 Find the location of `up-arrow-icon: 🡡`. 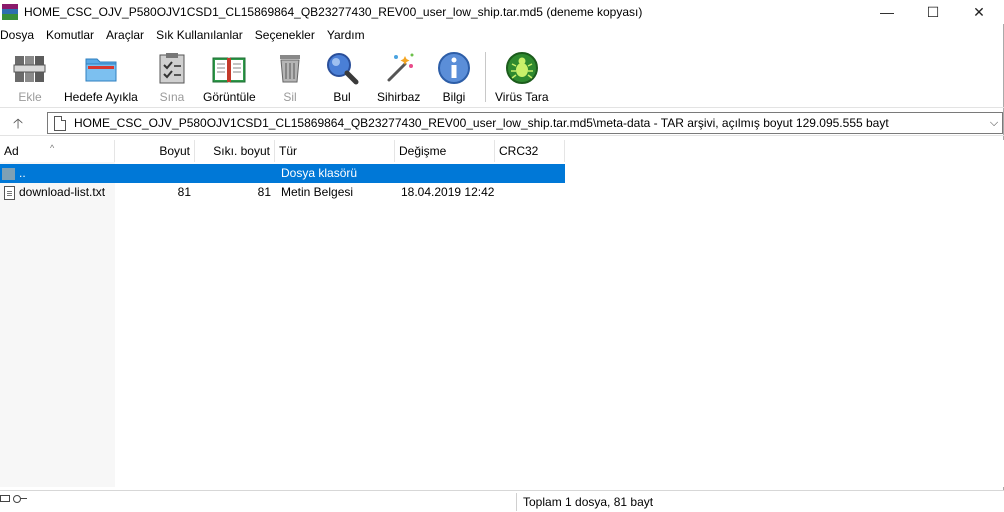

up-arrow-icon: 🡡 is located at coordinates (18, 123).